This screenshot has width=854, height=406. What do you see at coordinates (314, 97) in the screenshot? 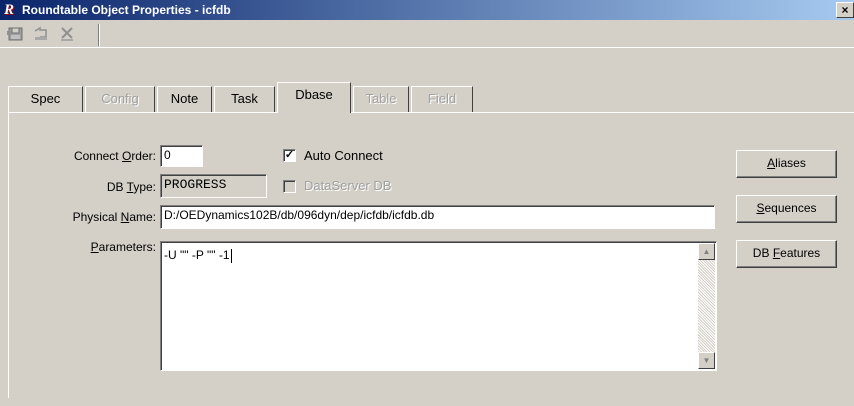
I see `tab-dbase: Dbase` at bounding box center [314, 97].